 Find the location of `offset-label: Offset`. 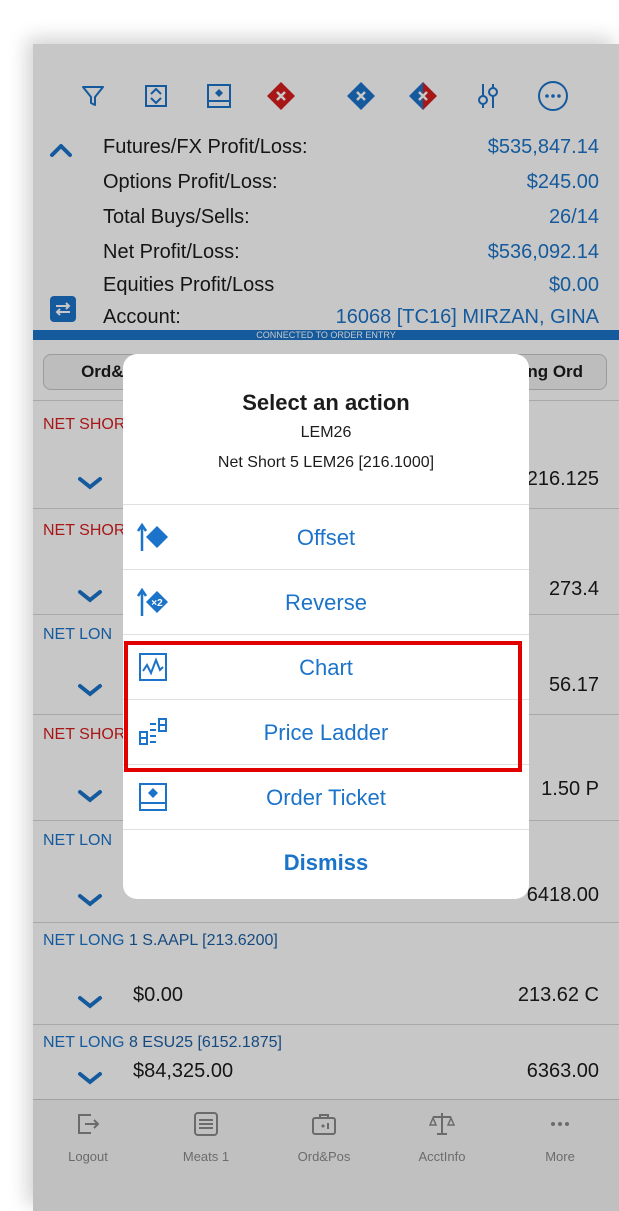

offset-label: Offset is located at coordinates (326, 537).